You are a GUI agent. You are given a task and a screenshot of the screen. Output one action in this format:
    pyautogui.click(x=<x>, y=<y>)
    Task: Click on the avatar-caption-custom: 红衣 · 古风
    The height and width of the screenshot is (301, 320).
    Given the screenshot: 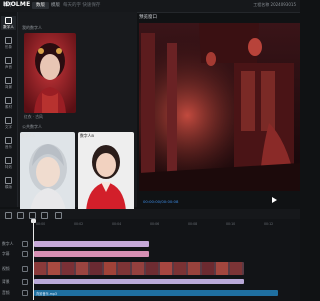 What is the action you would take?
    pyautogui.click(x=33, y=116)
    